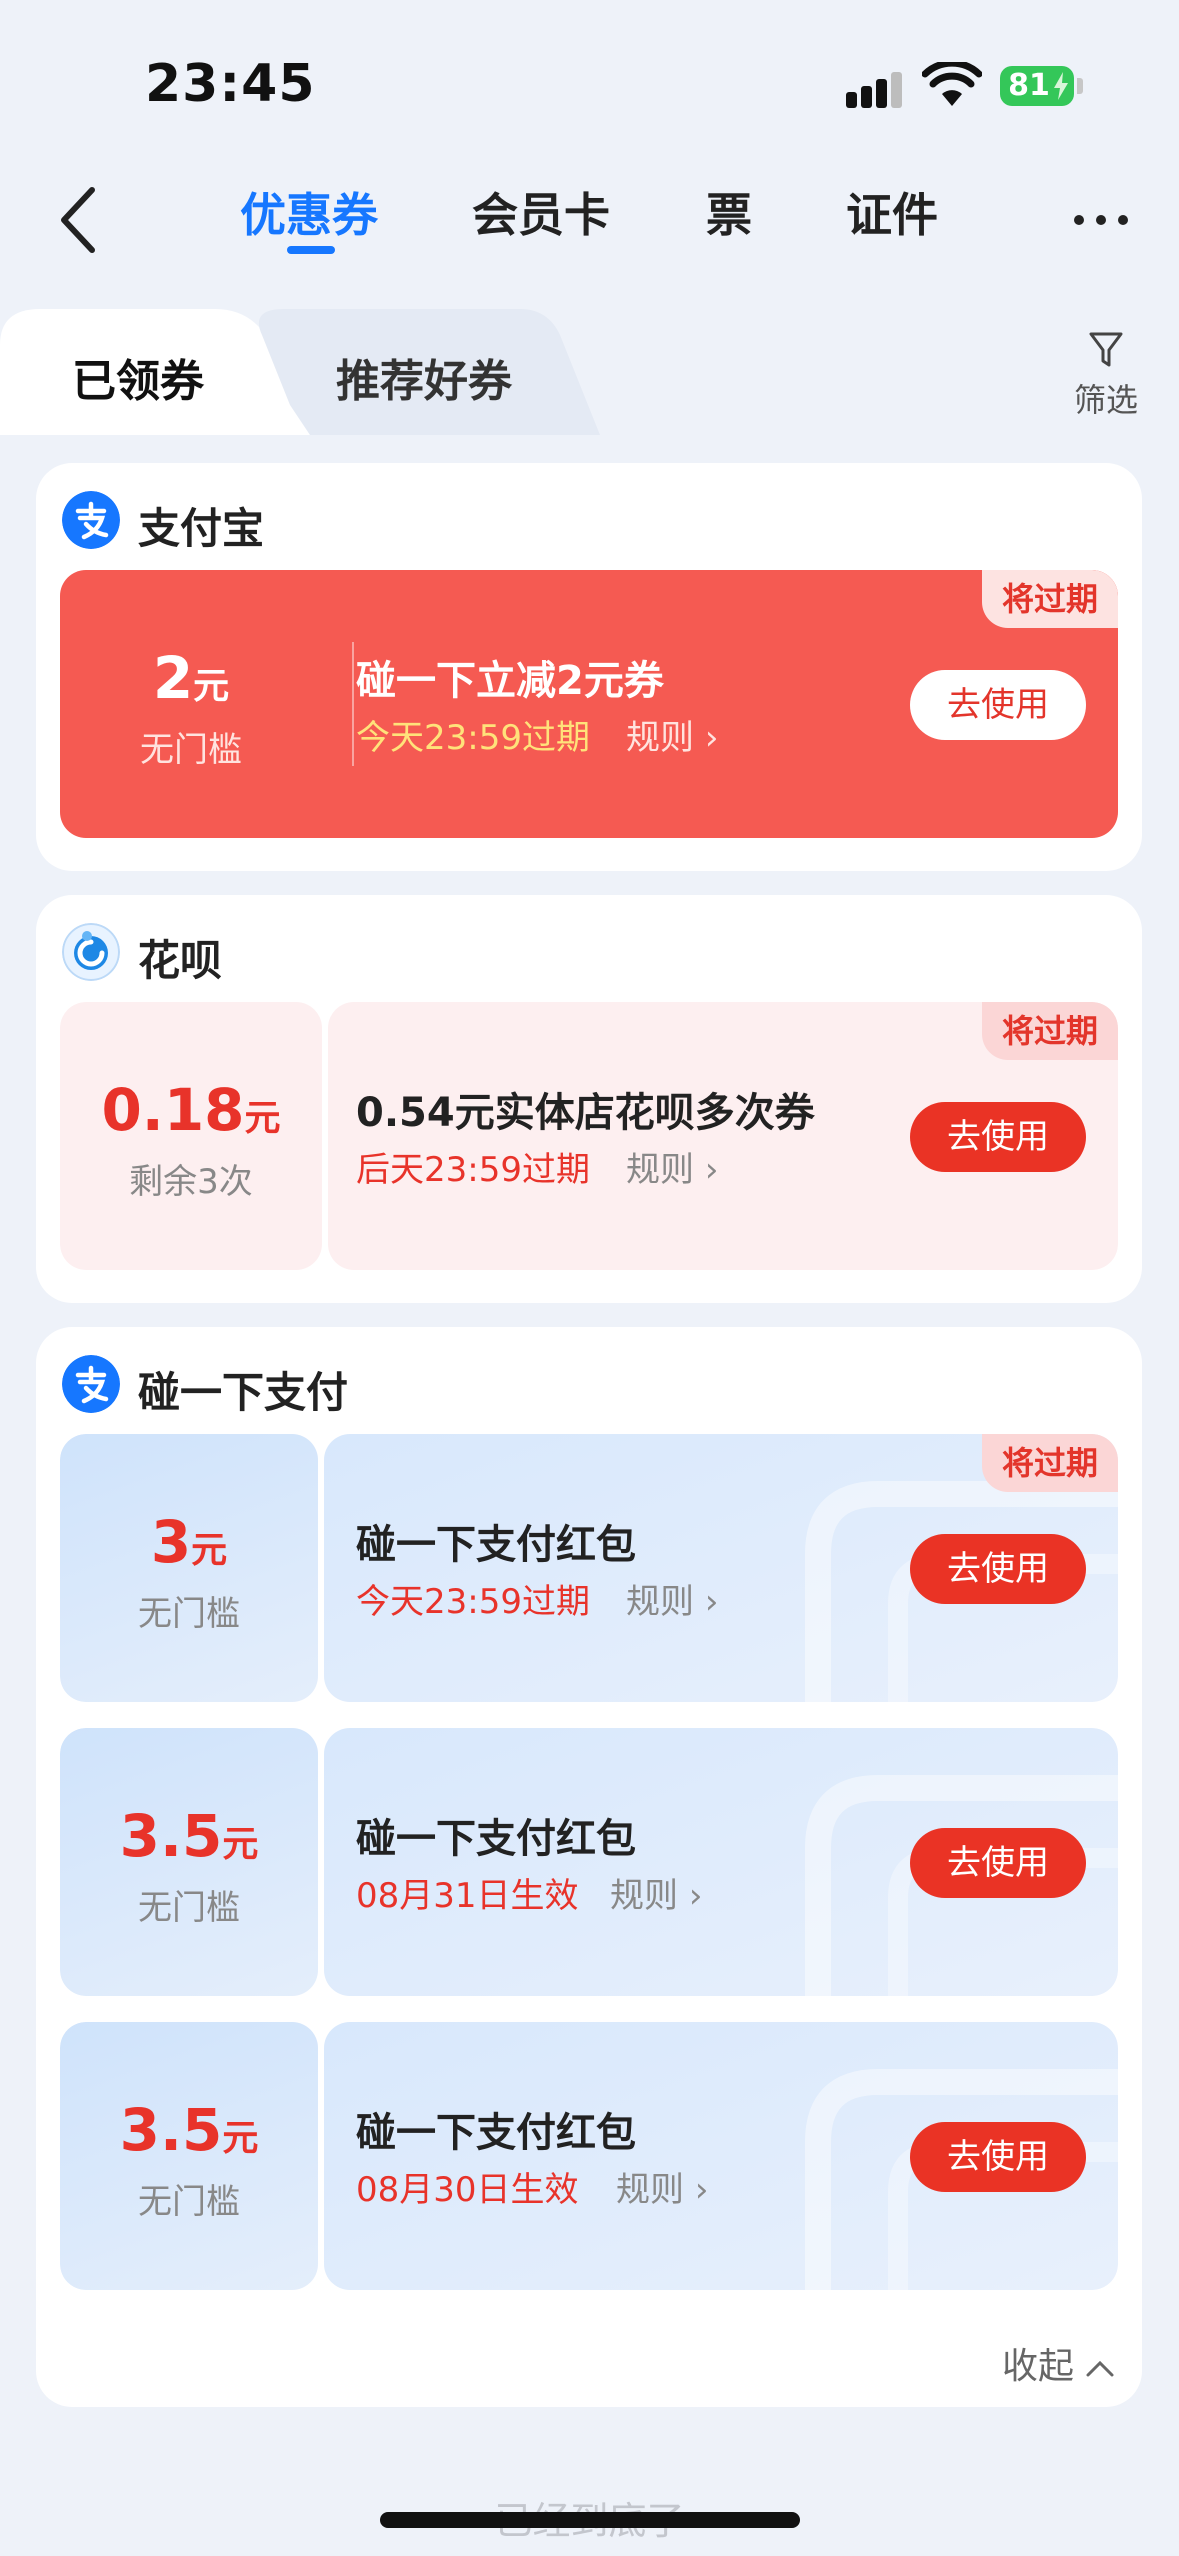 Image resolution: width=1179 pixels, height=2556 pixels. What do you see at coordinates (510, 681) in the screenshot?
I see `coupon-title: 碰一下立减2元券` at bounding box center [510, 681].